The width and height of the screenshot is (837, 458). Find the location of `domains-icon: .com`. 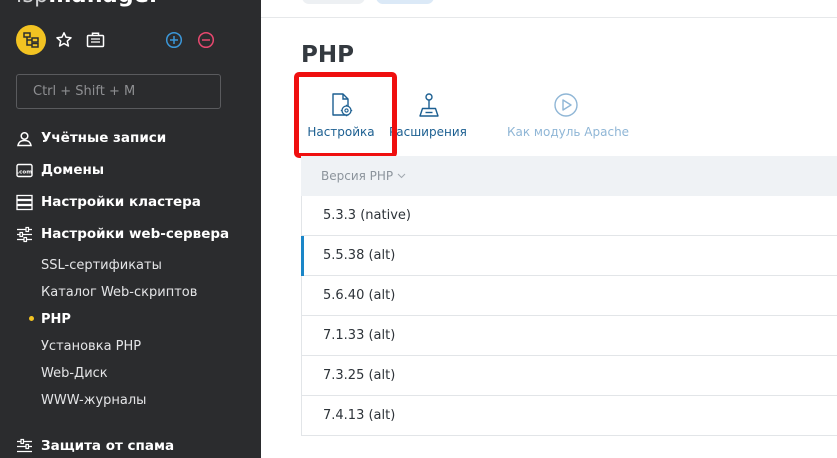

domains-icon: .com is located at coordinates (24, 170).